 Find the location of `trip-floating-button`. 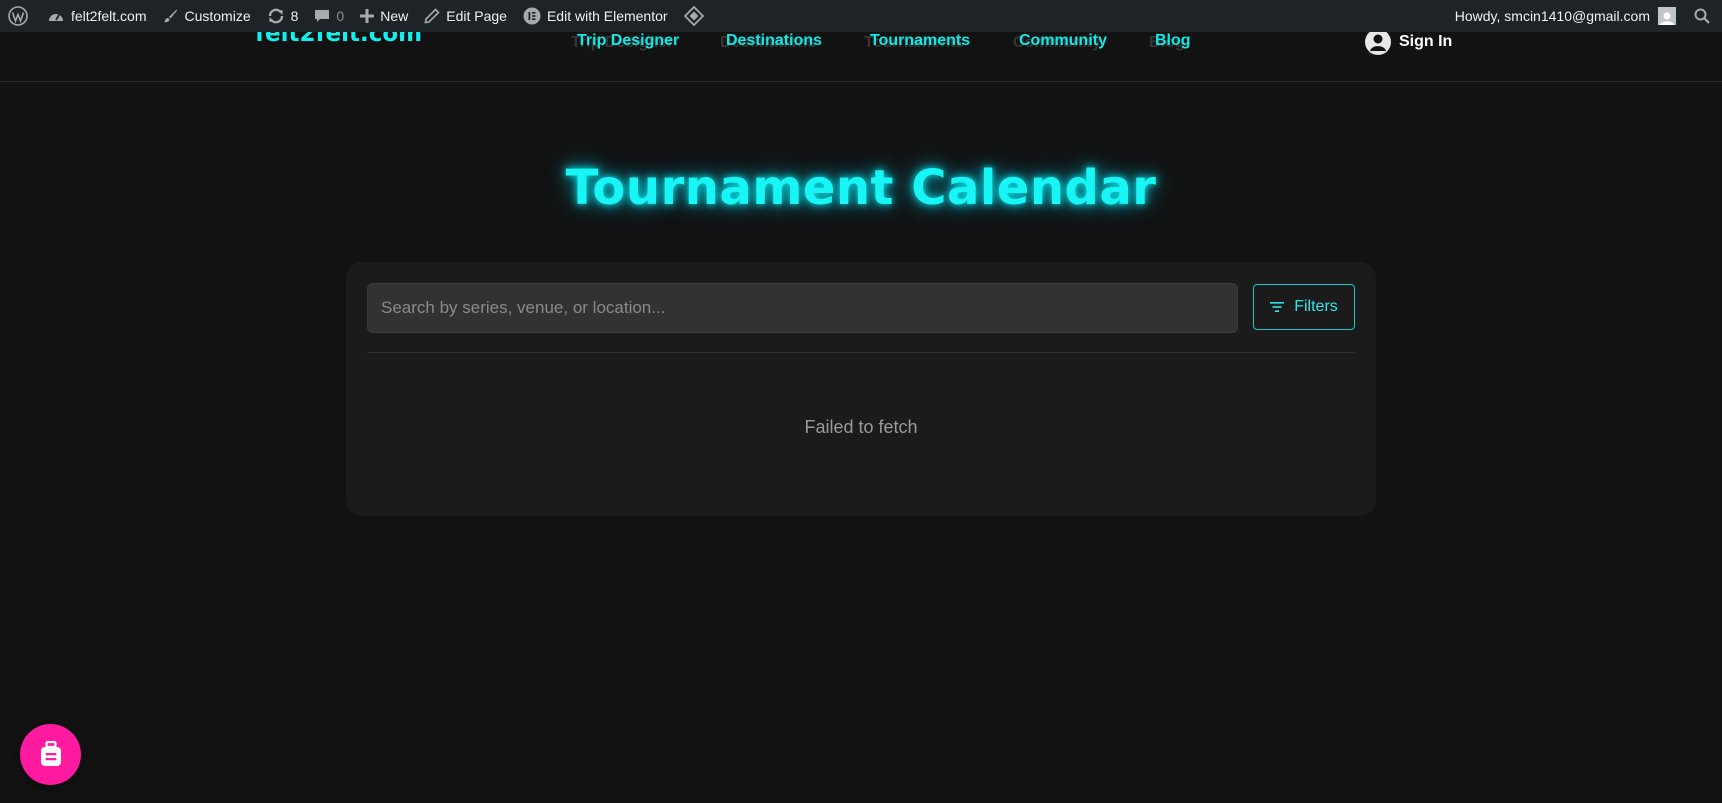

trip-floating-button is located at coordinates (50, 754).